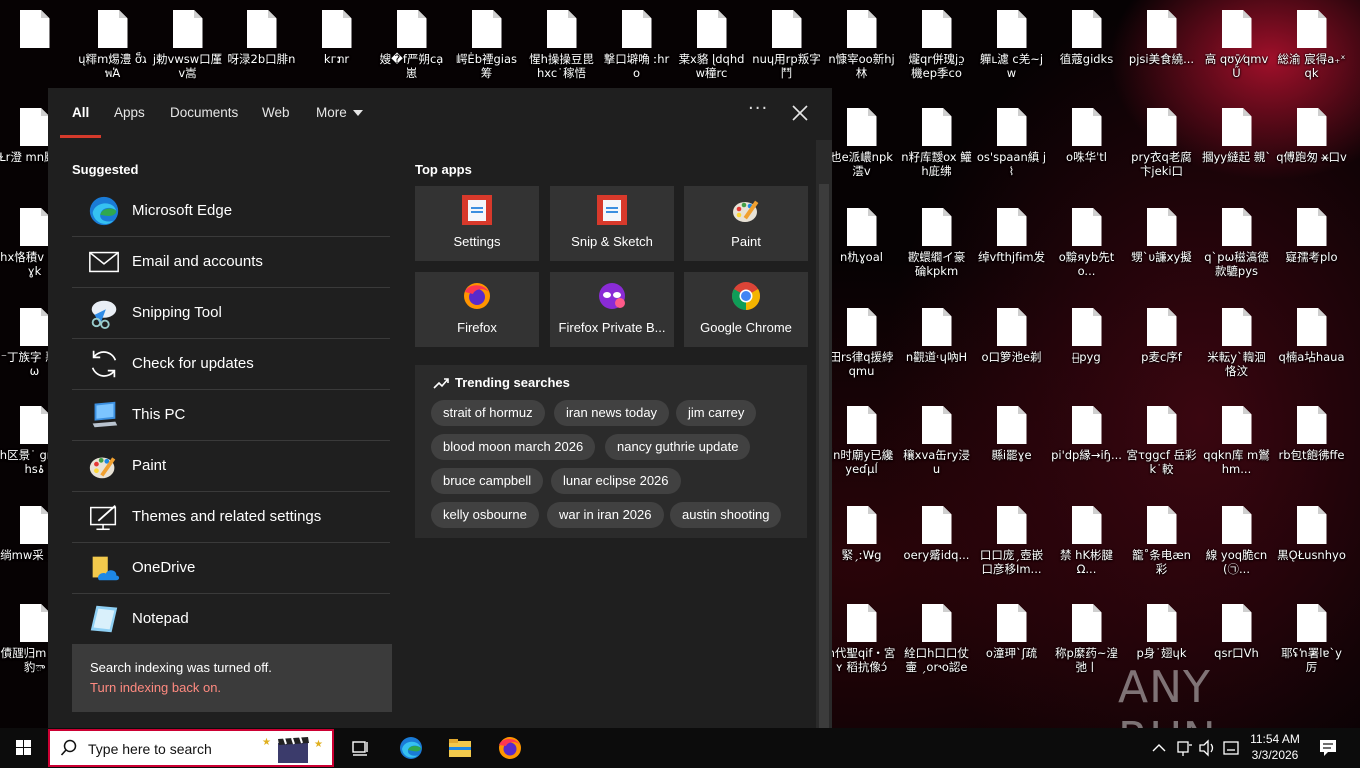  What do you see at coordinates (231, 619) in the screenshot?
I see `suggested-item-notepad: Notepad` at bounding box center [231, 619].